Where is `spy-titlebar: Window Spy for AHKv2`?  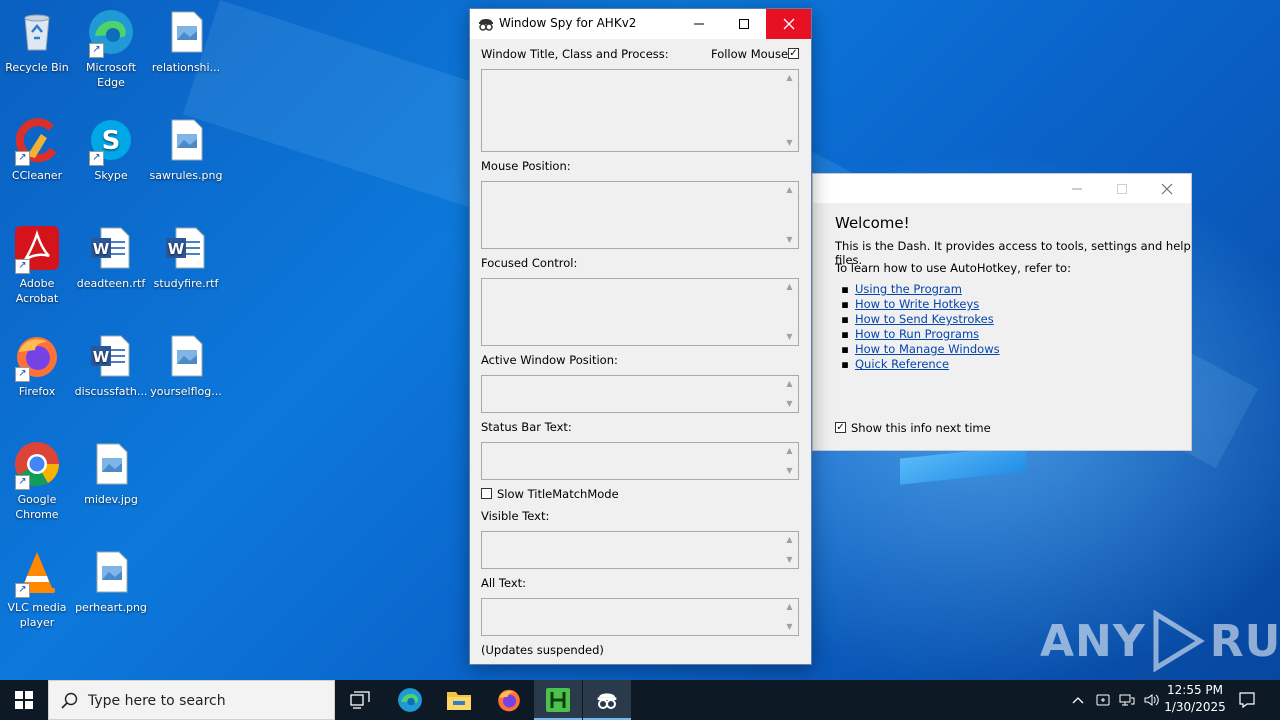
spy-titlebar: Window Spy for AHKv2 is located at coordinates (640, 24).